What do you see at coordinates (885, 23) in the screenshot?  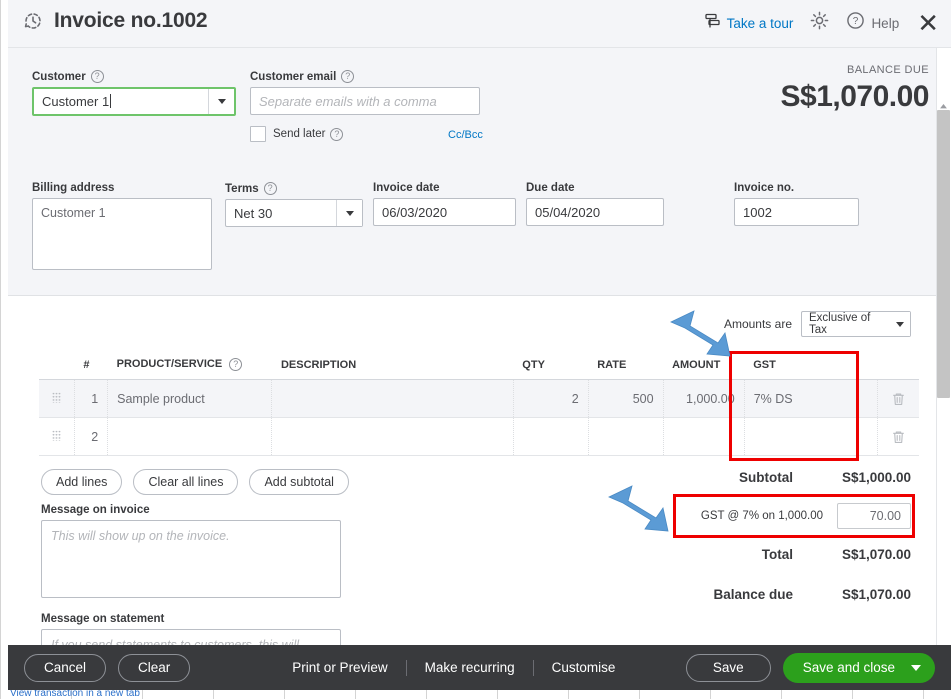 I see `help-label: Help` at bounding box center [885, 23].